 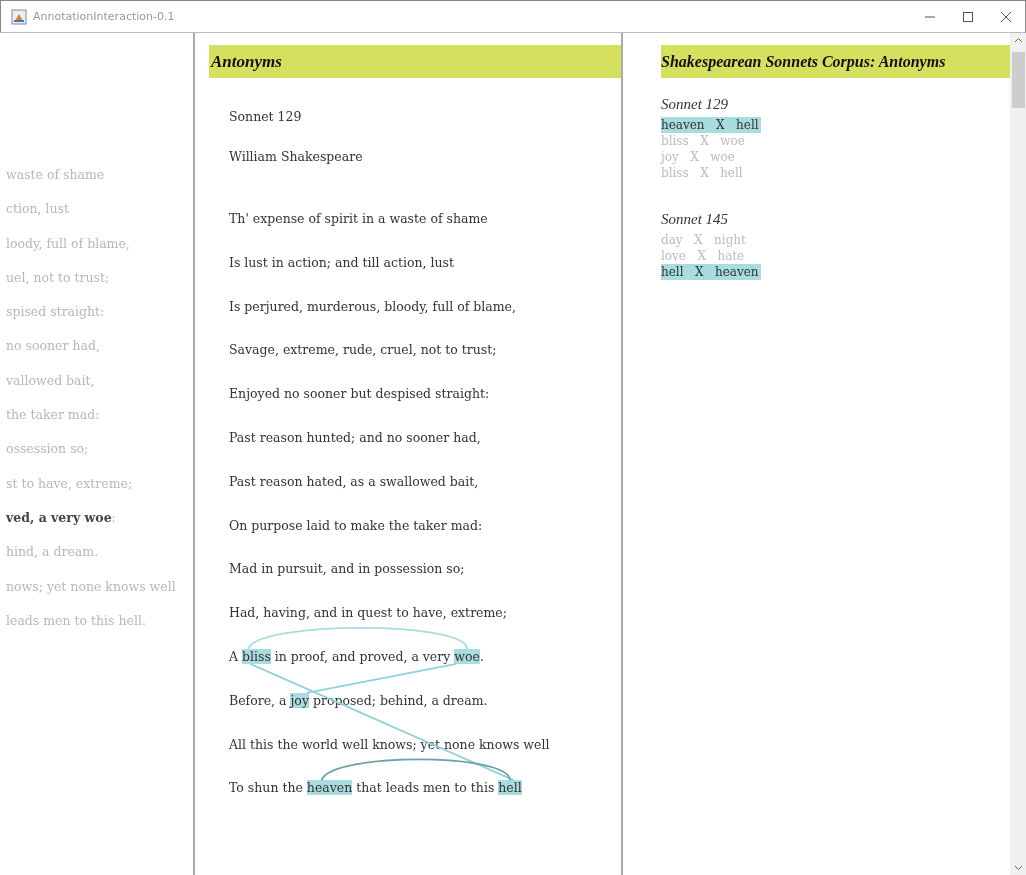 What do you see at coordinates (1018, 867) in the screenshot?
I see `scroll-down-icon` at bounding box center [1018, 867].